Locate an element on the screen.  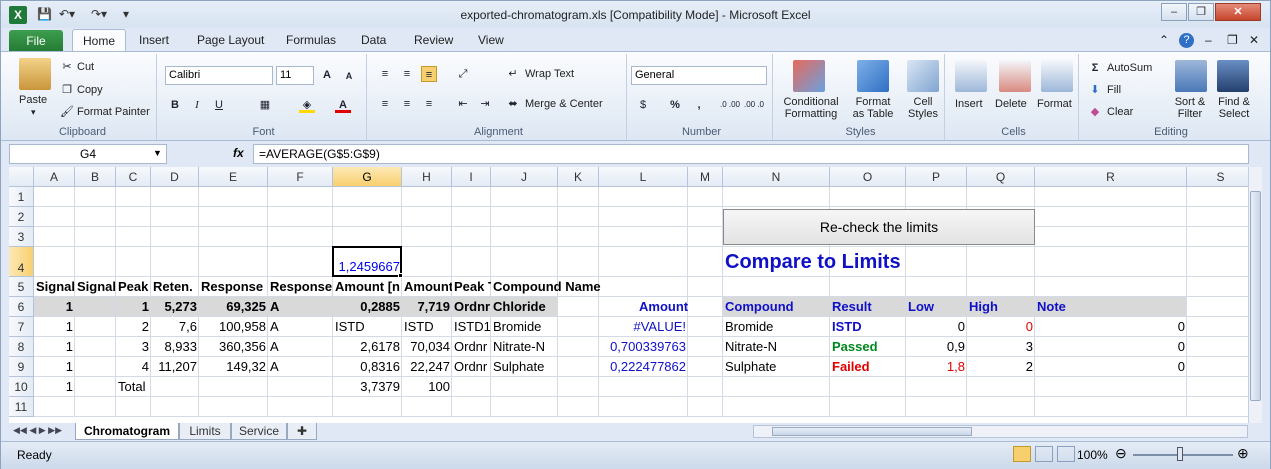
header-c: Peak is located at coordinates (133, 287).